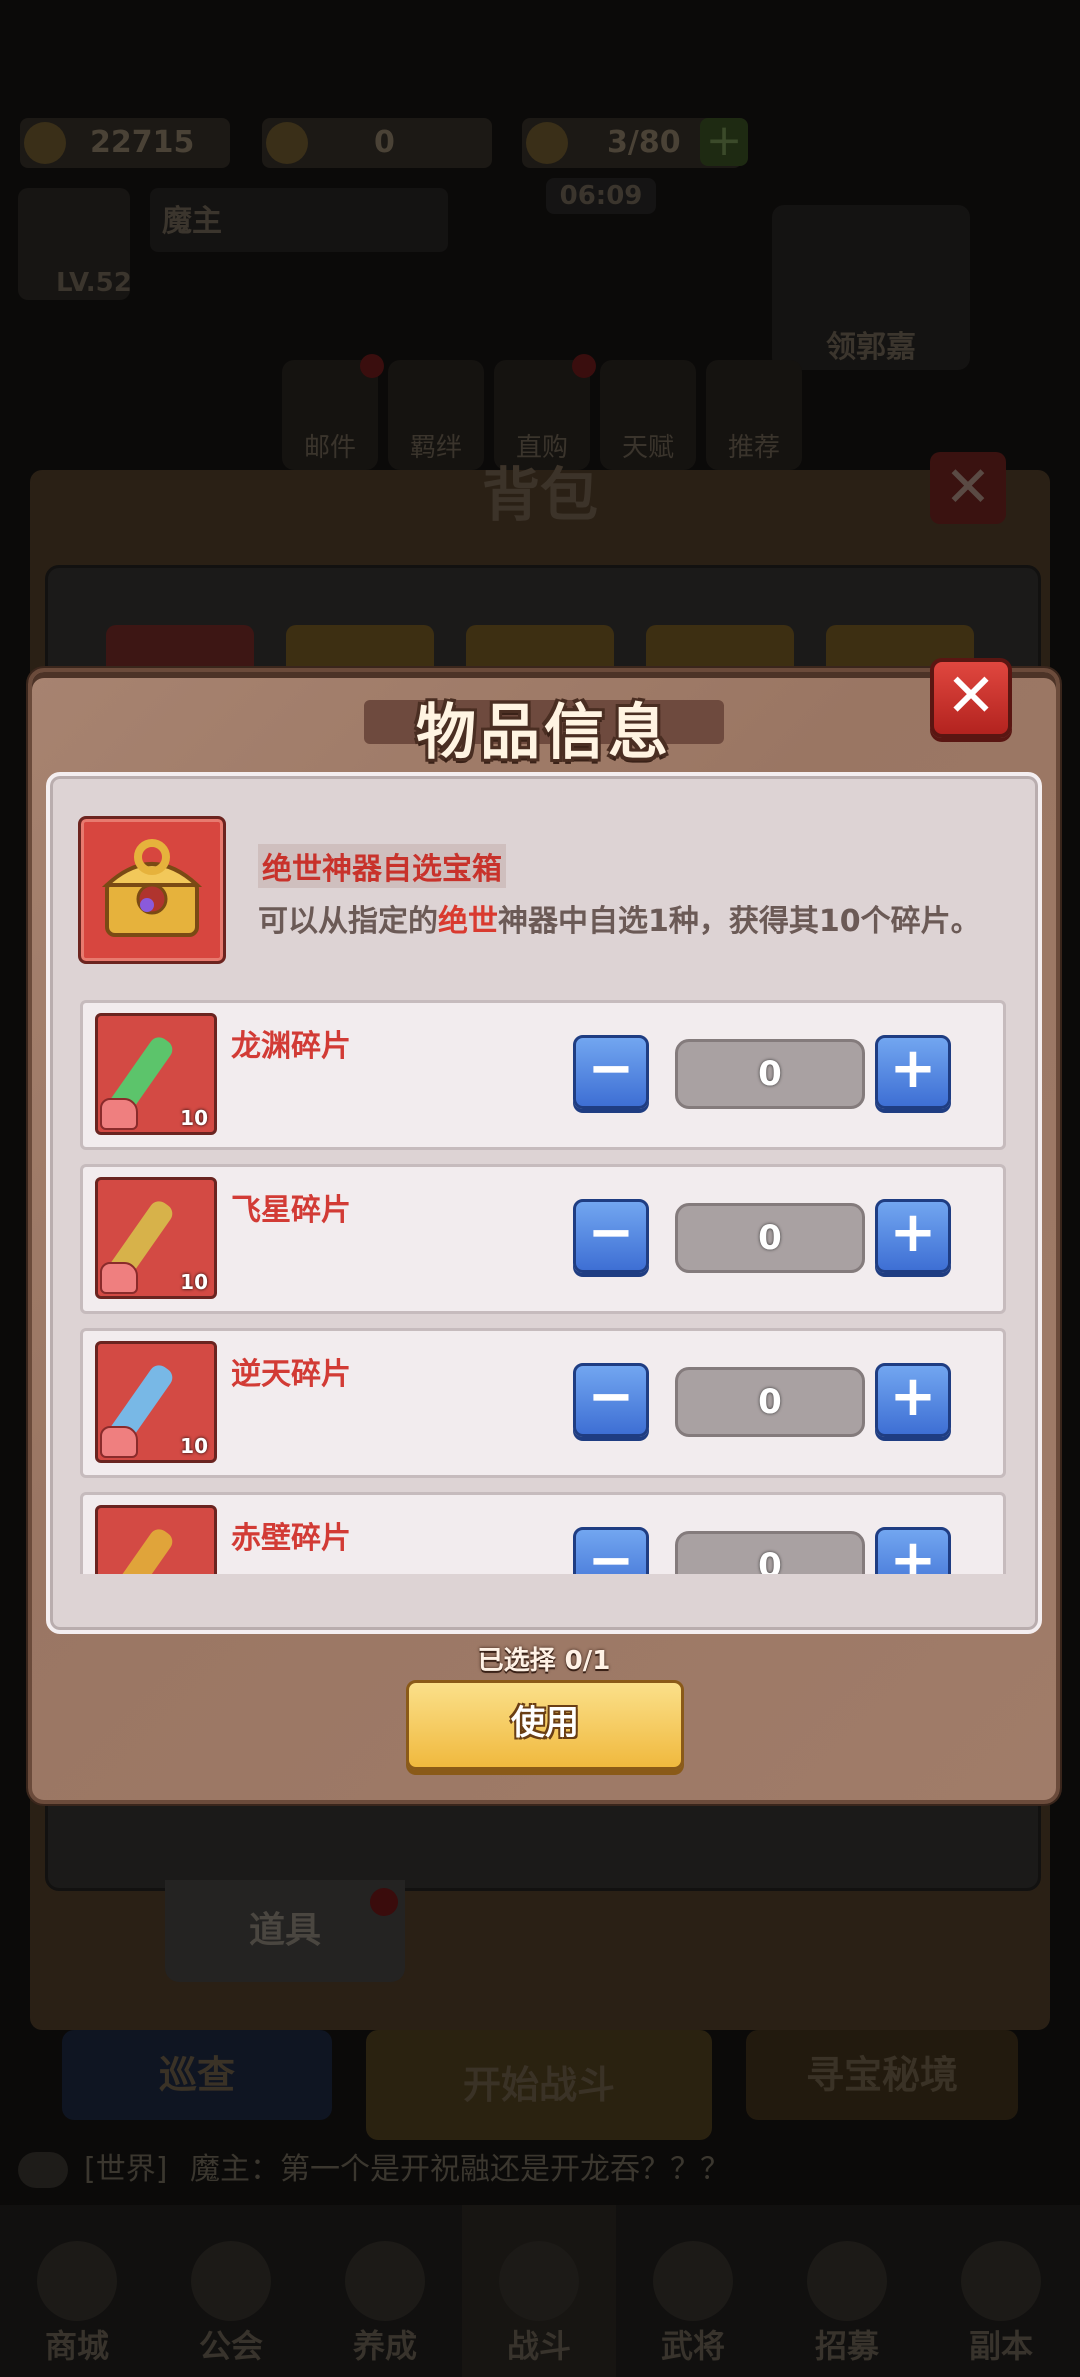  Describe the element at coordinates (230, 2346) in the screenshot. I see `nav-label: 公会` at that location.